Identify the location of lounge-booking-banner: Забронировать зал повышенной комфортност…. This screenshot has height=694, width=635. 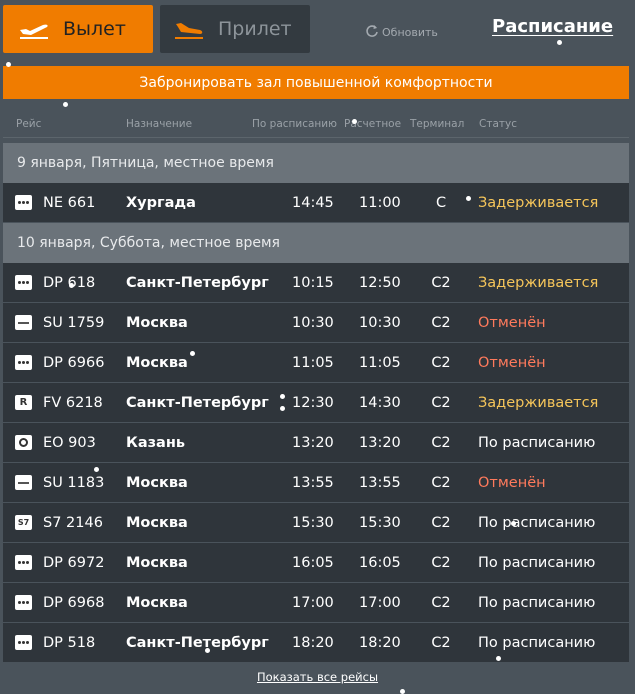
(316, 82).